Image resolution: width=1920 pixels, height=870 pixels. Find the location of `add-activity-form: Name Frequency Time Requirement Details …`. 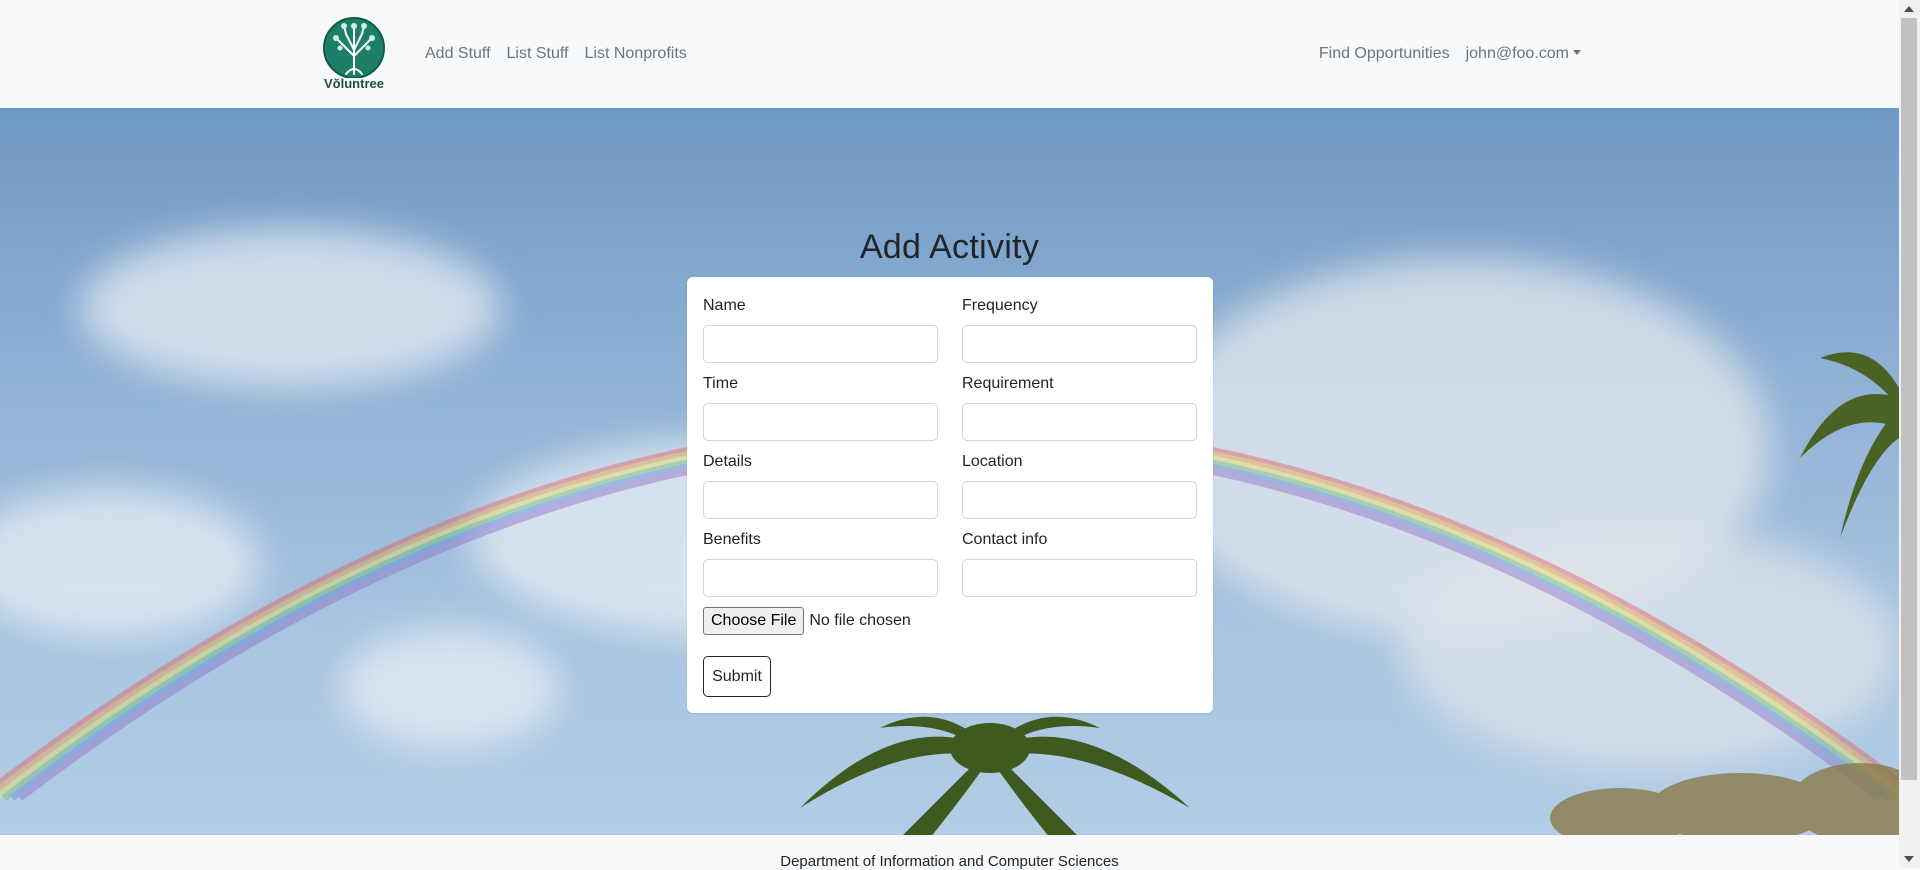

add-activity-form: Name Frequency Time Requirement Details … is located at coordinates (950, 495).